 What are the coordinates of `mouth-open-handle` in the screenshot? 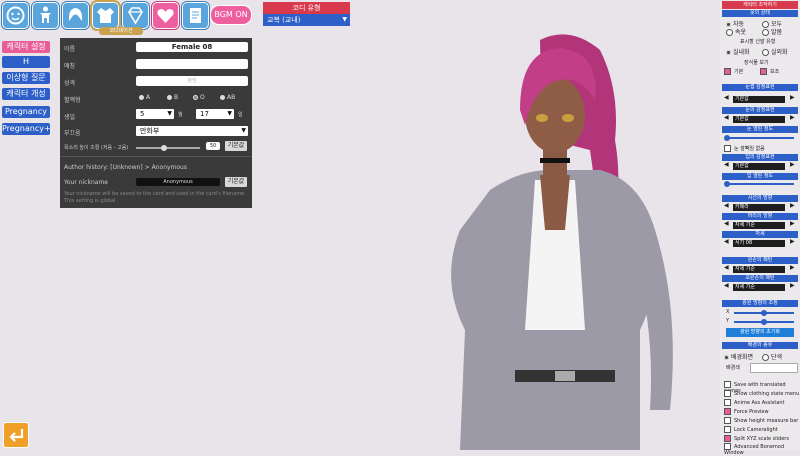 It's located at (727, 184).